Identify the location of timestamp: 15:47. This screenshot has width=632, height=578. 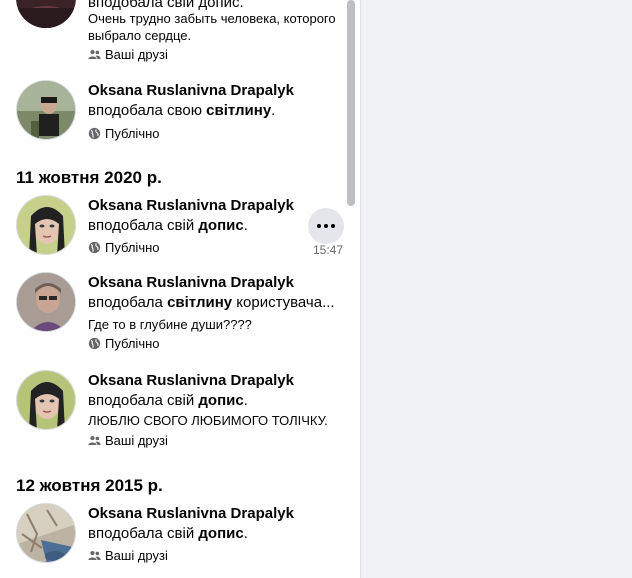
(328, 250).